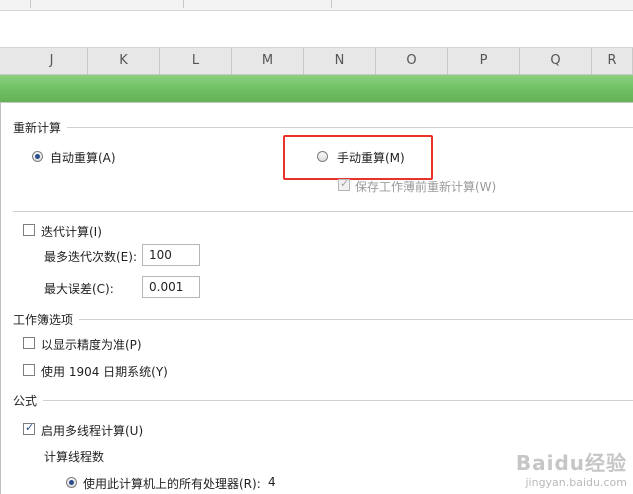  Describe the element at coordinates (268, 61) in the screenshot. I see `column-header-m: M` at that location.